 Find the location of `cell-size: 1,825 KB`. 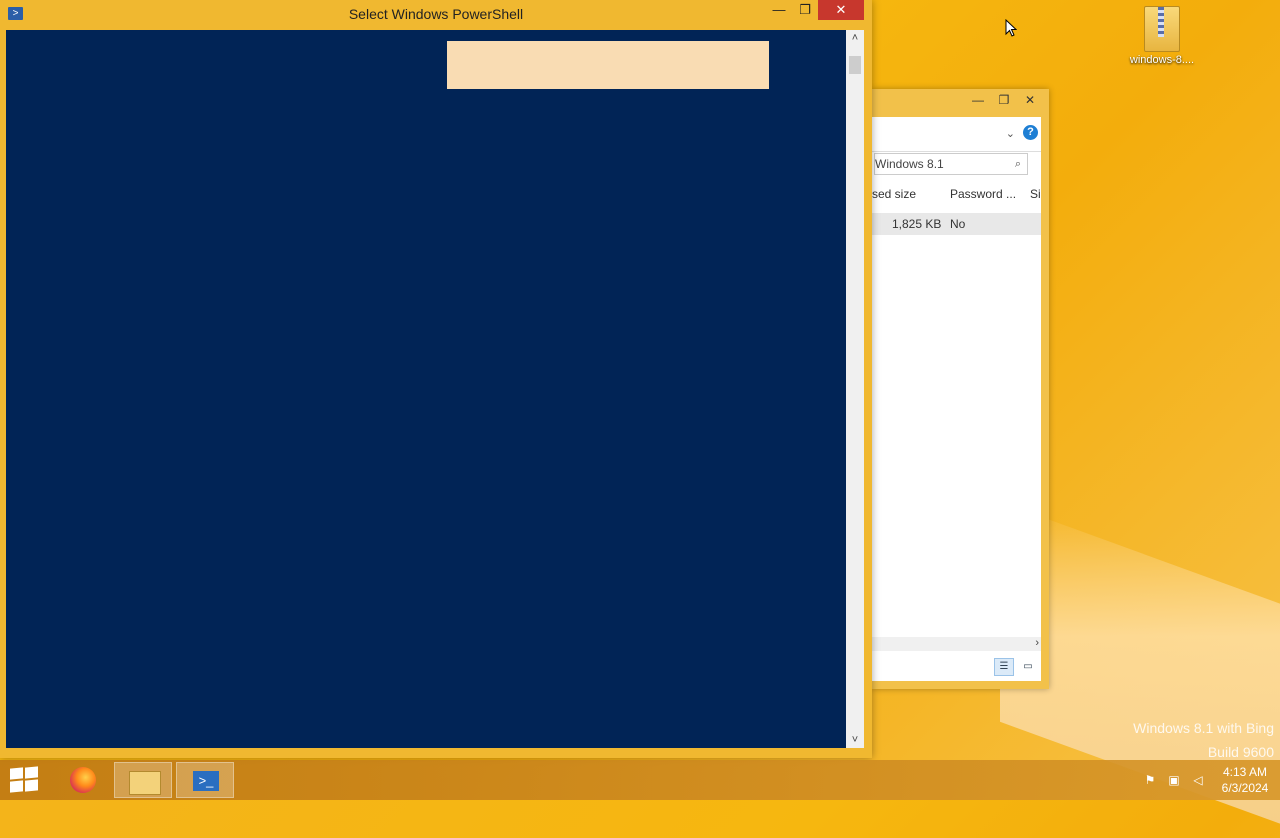

cell-size: 1,825 KB is located at coordinates (917, 224).